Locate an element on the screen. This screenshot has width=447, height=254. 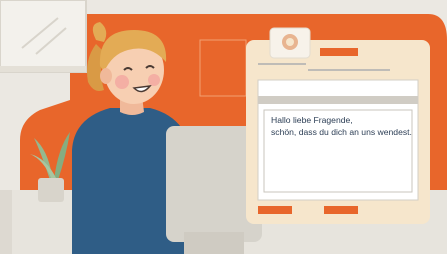
desk-edge is located at coordinates (6, 222).